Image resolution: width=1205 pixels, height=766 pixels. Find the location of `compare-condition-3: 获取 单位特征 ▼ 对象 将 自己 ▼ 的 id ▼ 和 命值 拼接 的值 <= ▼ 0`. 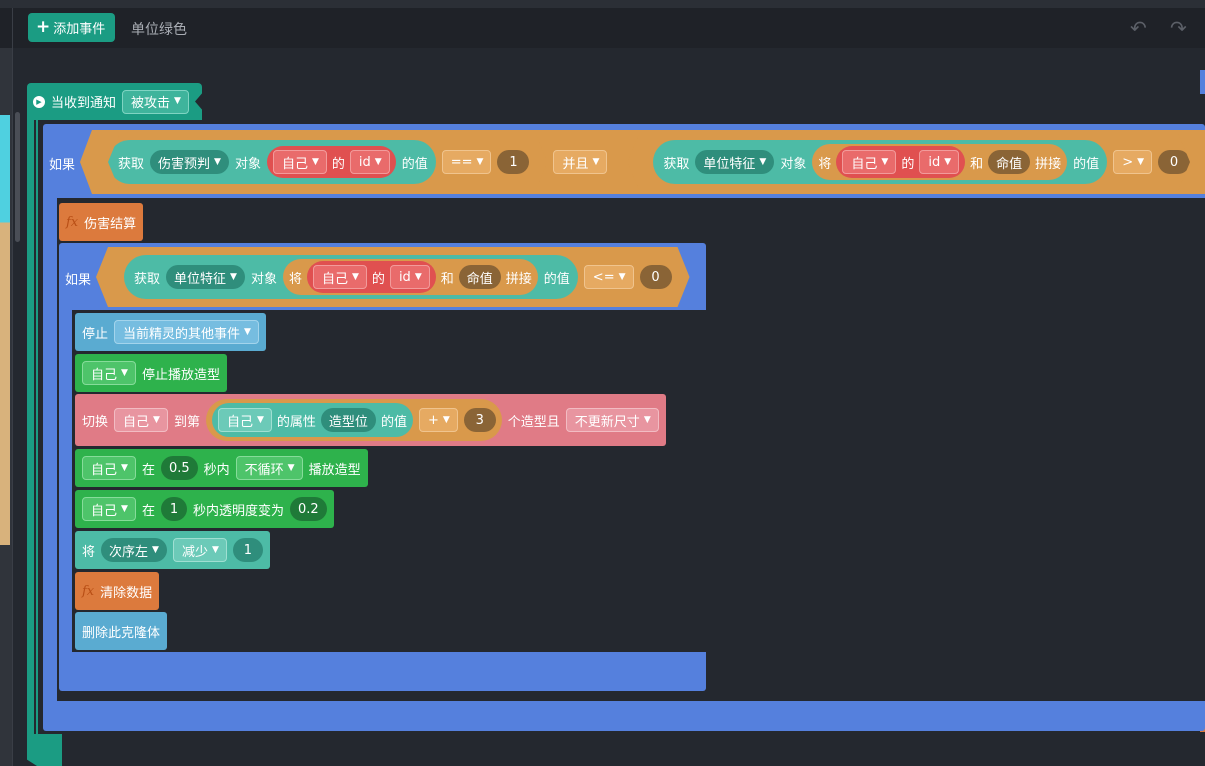

compare-condition-3: 获取 单位特征 ▼ 对象 将 自己 ▼ 的 id ▼ 和 命值 拼接 的值 <= ▼ 0 is located at coordinates (393, 277).